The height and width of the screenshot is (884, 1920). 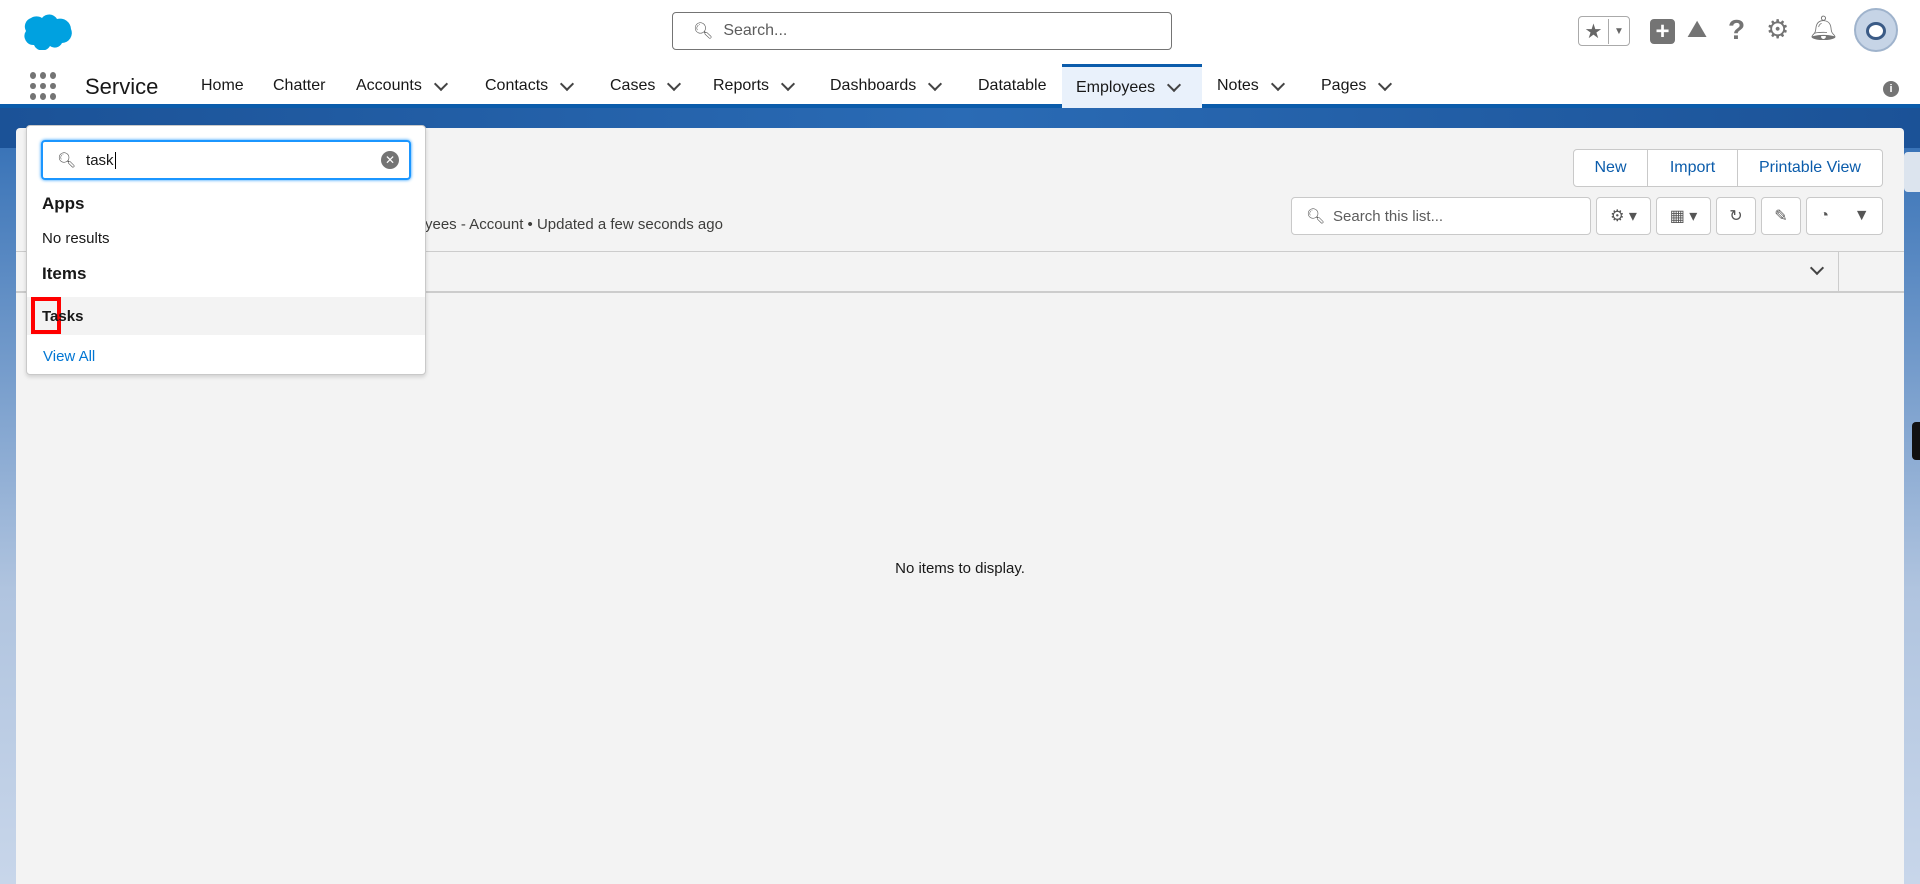 I want to click on star-icon: ★, so click(x=1594, y=31).